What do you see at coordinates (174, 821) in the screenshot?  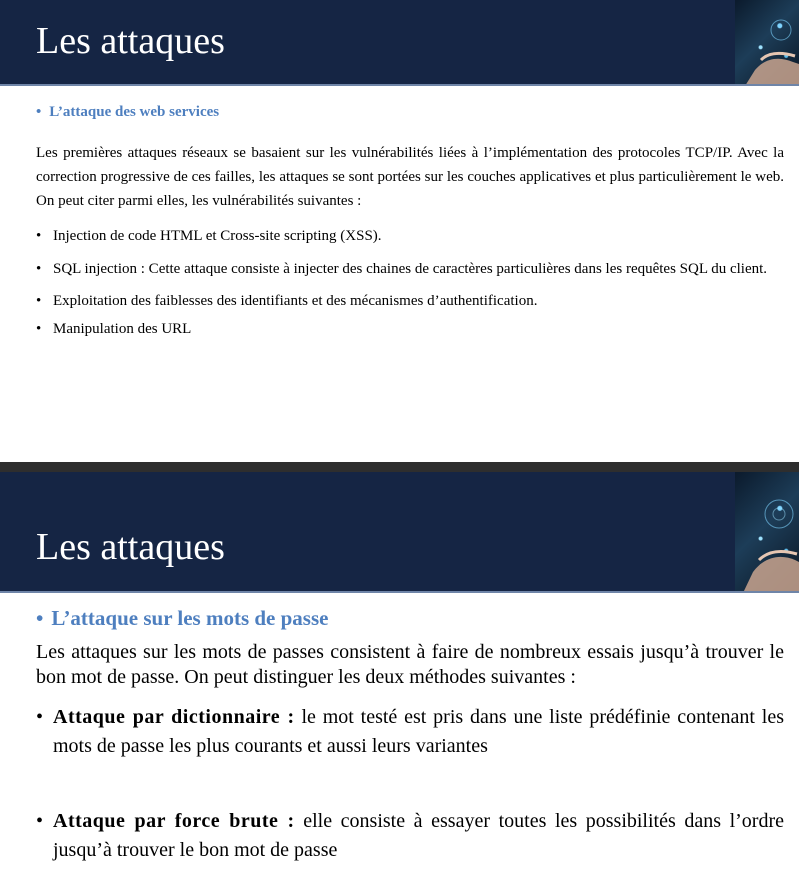 I see `list-item-term: Attaque par force brute :` at bounding box center [174, 821].